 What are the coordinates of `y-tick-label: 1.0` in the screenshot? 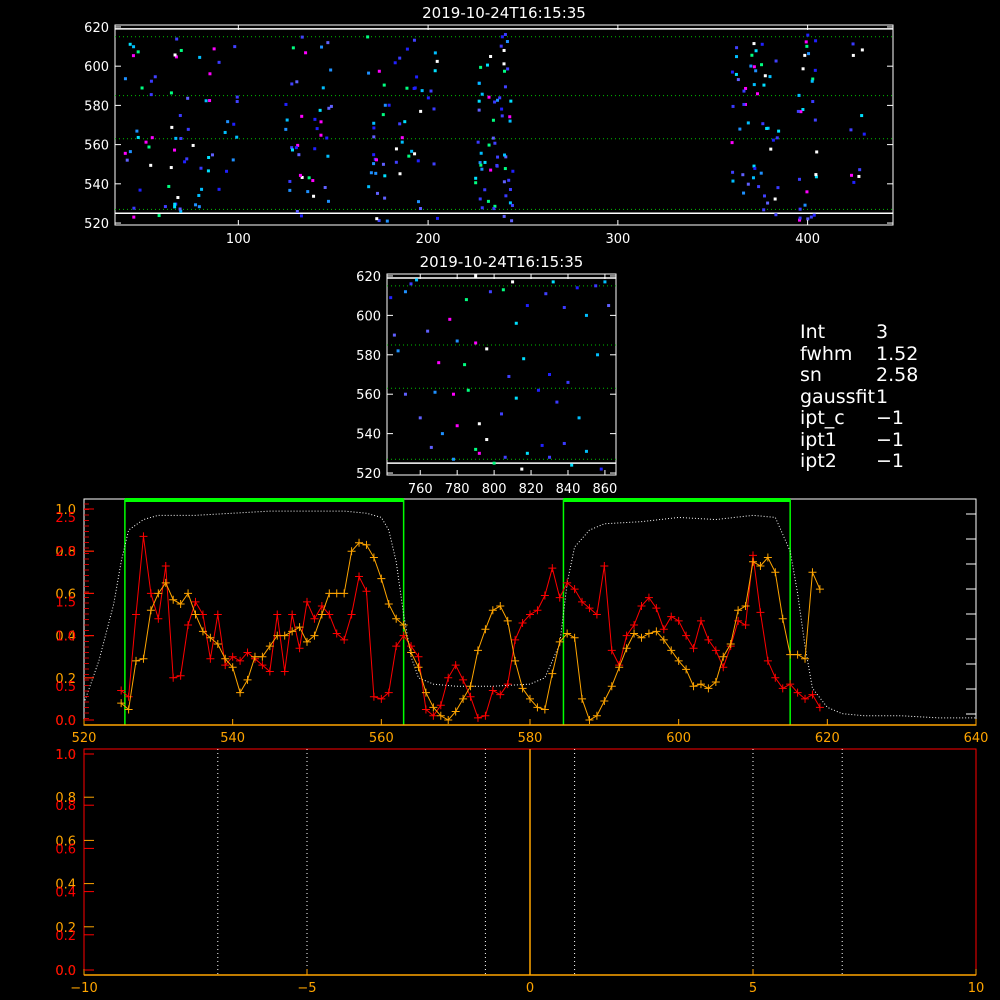 It's located at (65, 755).